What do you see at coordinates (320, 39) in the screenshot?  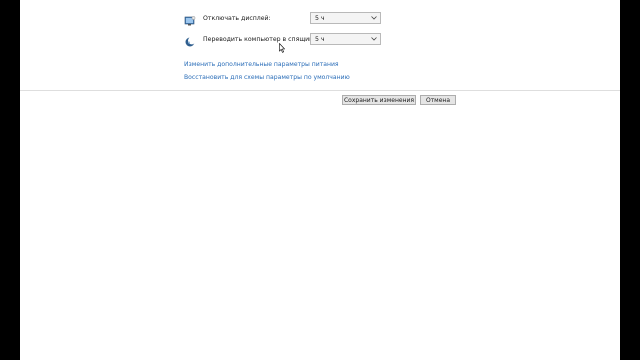 I see `sleep-value: 5 ч` at bounding box center [320, 39].